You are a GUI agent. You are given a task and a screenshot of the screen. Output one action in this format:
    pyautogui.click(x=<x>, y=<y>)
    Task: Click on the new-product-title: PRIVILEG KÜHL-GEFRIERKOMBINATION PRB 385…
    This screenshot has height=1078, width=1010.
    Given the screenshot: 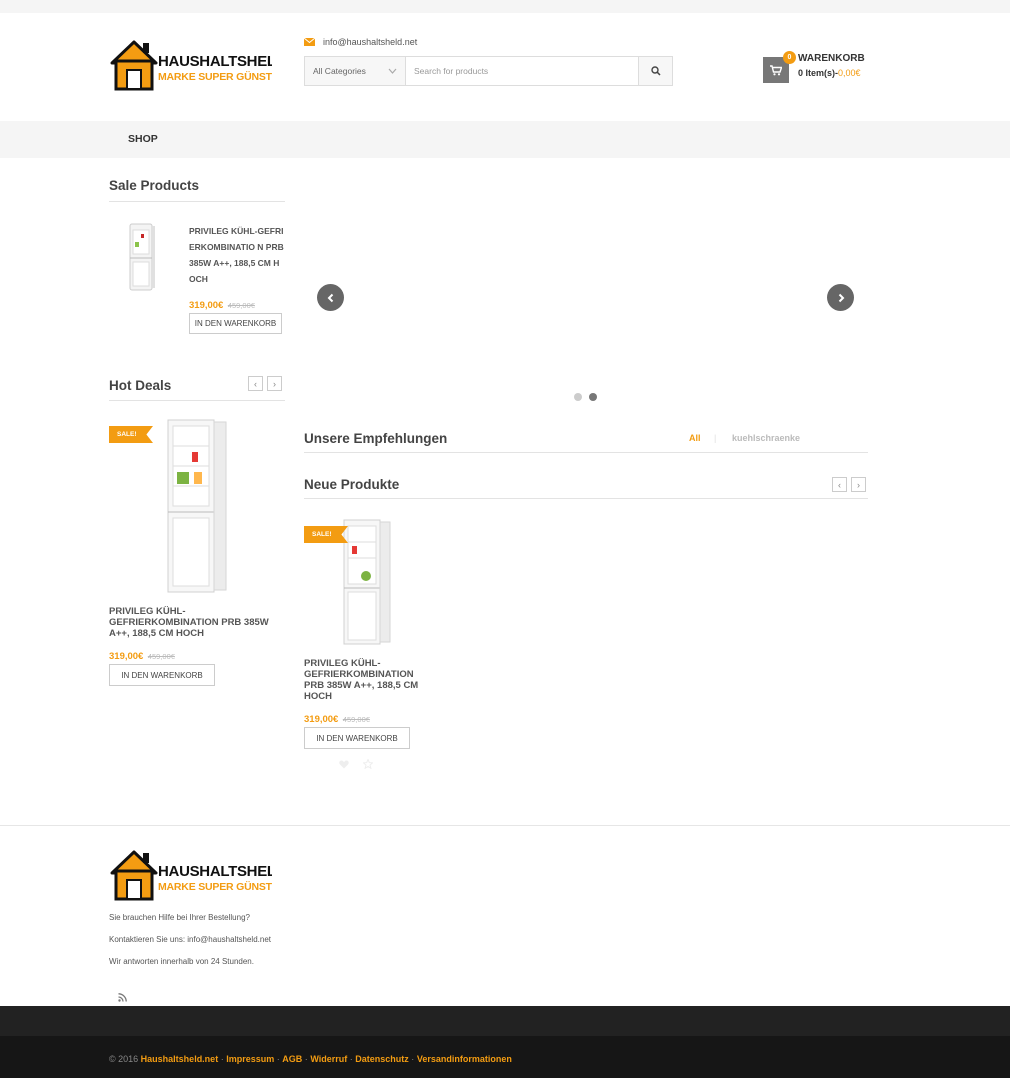 What is the action you would take?
    pyautogui.click(x=368, y=680)
    